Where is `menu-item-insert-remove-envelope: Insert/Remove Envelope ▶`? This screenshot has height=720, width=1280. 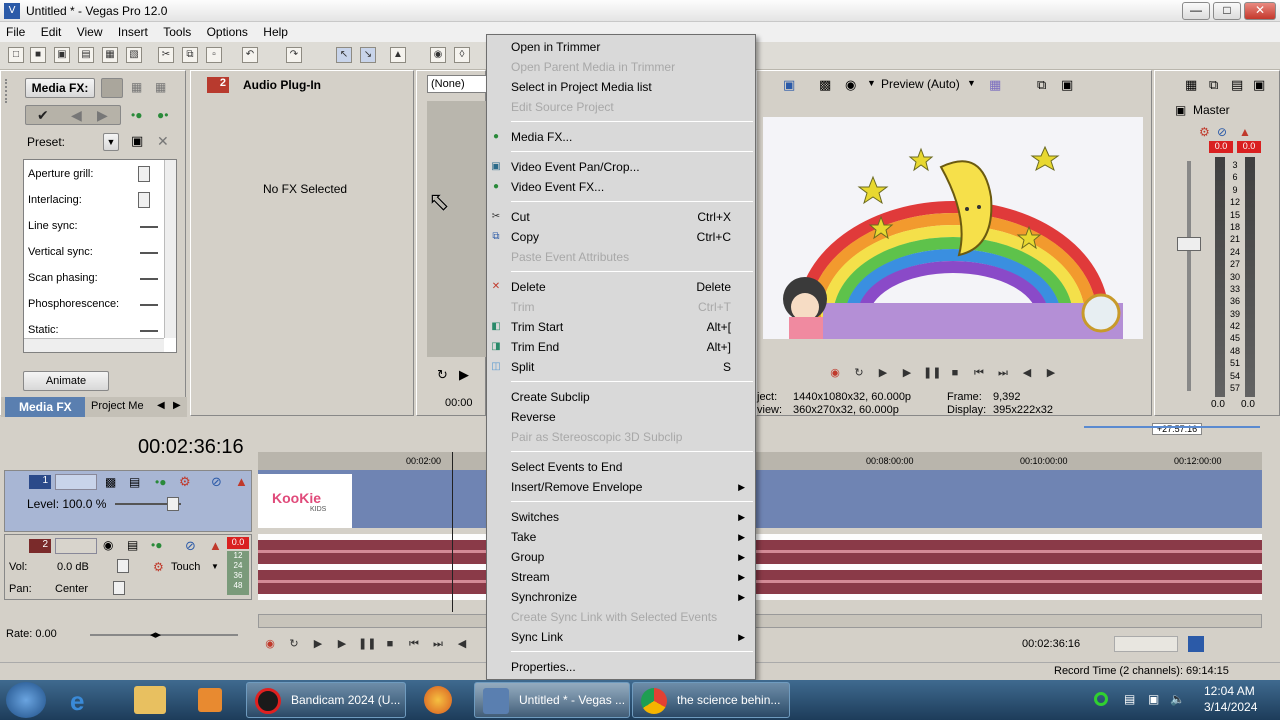 menu-item-insert-remove-envelope: Insert/Remove Envelope ▶ is located at coordinates (631, 487).